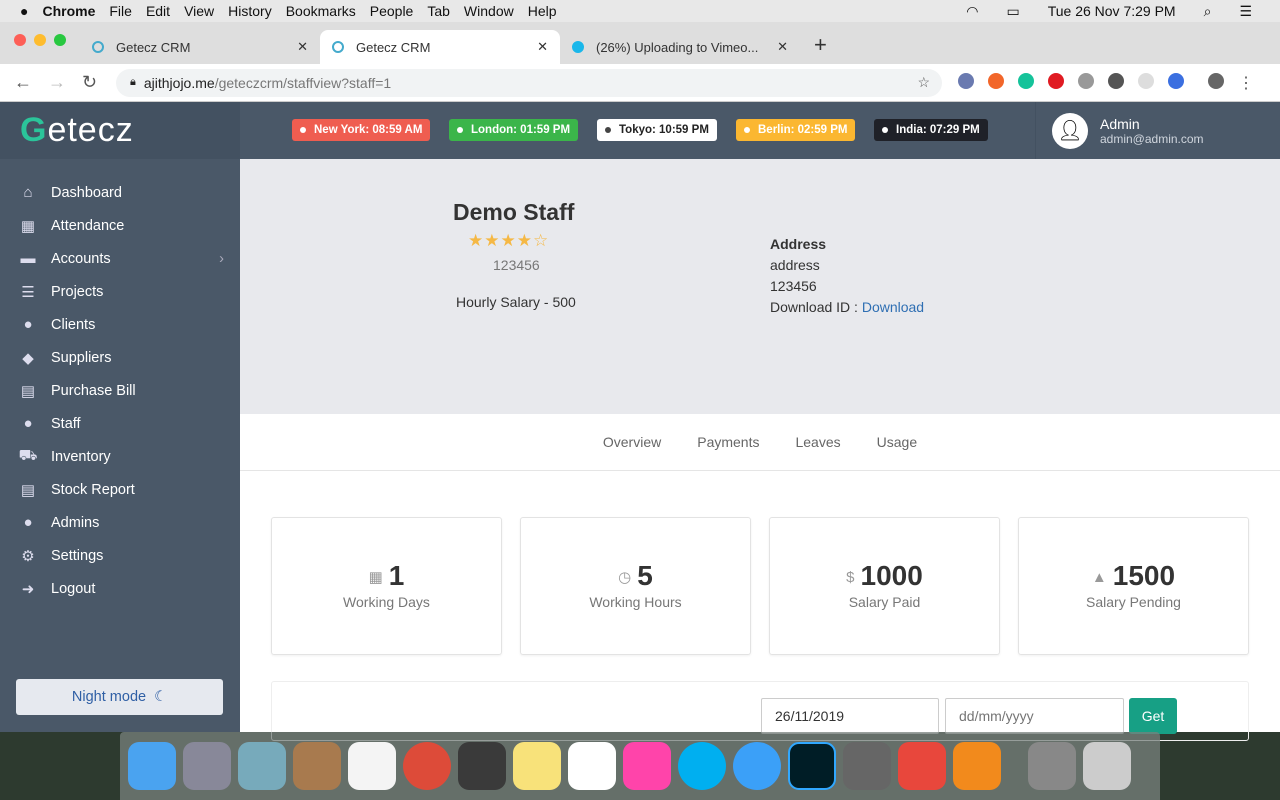  I want to click on documents-stack-icon, so click(1052, 766).